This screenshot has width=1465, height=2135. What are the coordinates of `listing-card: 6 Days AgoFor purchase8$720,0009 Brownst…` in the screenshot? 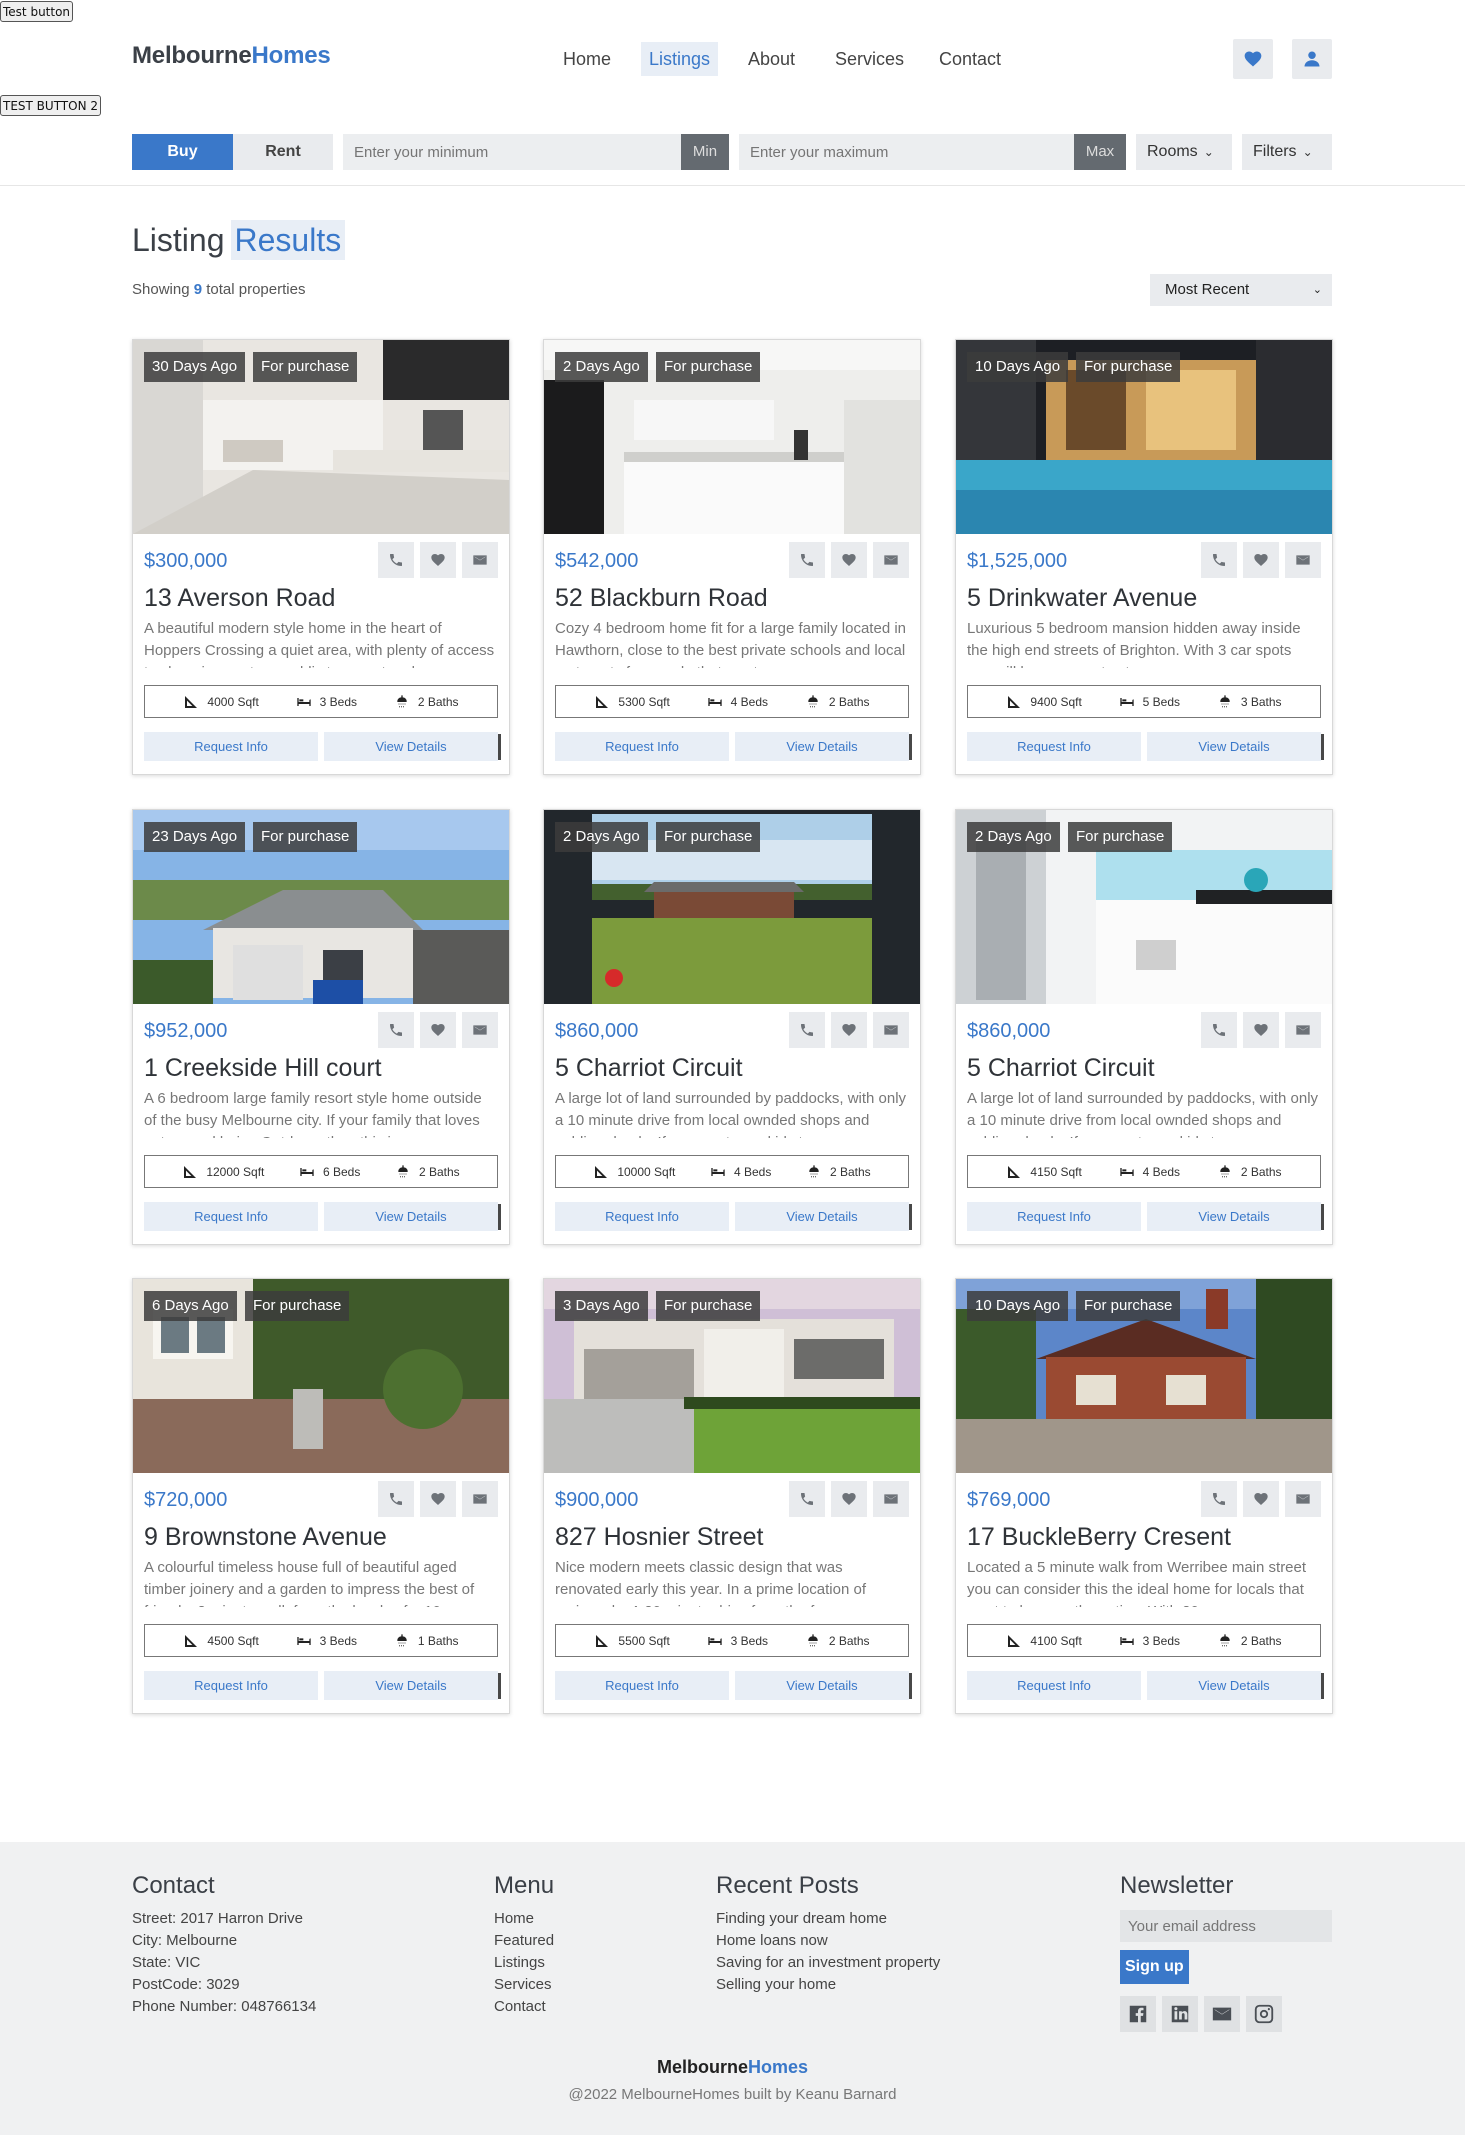 It's located at (321, 1496).